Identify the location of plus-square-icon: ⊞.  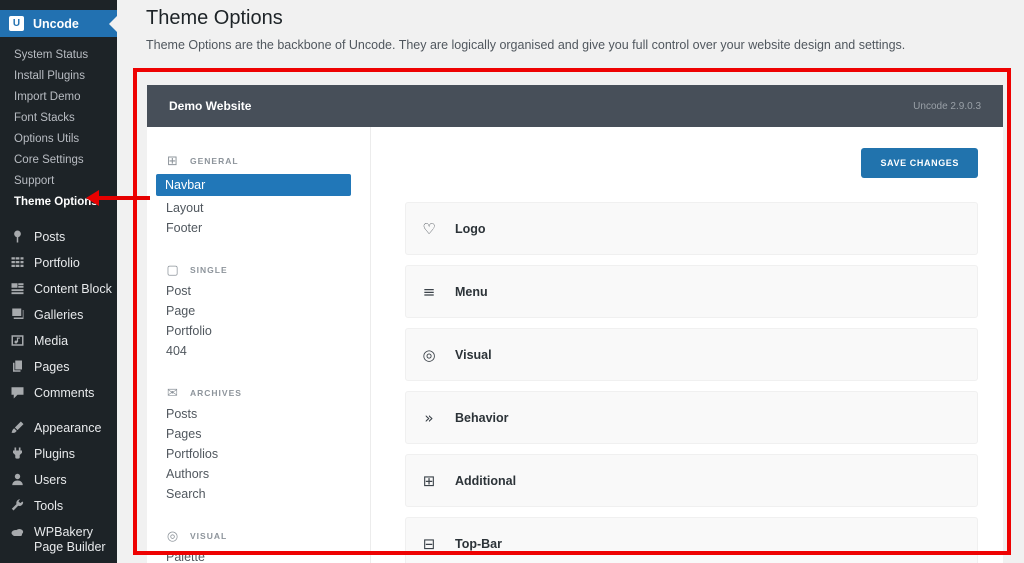
(429, 480).